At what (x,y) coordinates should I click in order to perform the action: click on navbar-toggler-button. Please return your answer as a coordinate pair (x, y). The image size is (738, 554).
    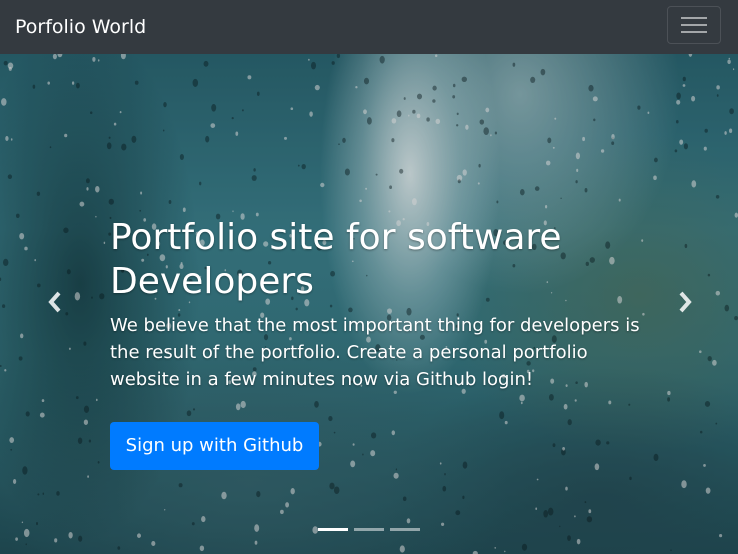
    Looking at the image, I should click on (694, 25).